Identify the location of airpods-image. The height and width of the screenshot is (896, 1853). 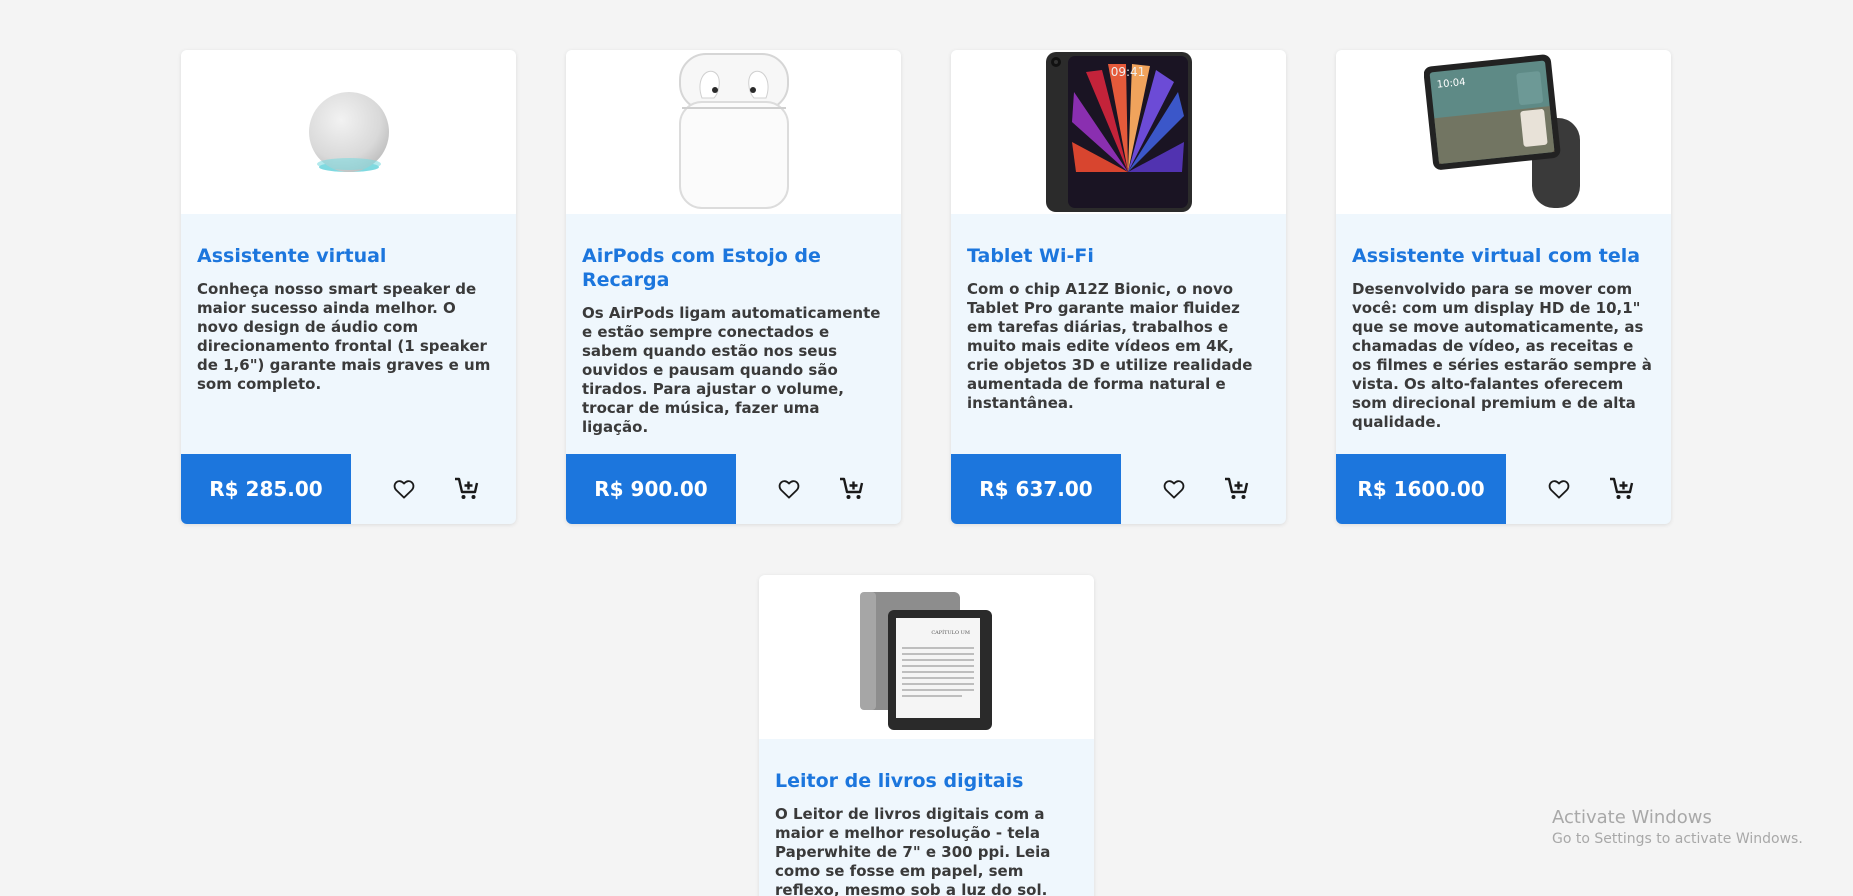
(733, 131).